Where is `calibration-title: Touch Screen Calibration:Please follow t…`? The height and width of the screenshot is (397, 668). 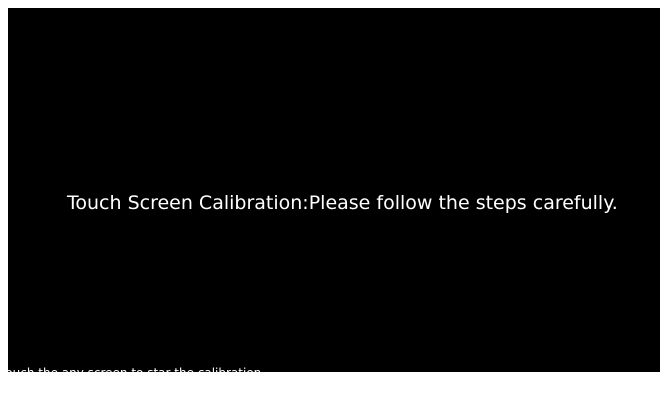 calibration-title: Touch Screen Calibration:Please follow t… is located at coordinates (342, 203).